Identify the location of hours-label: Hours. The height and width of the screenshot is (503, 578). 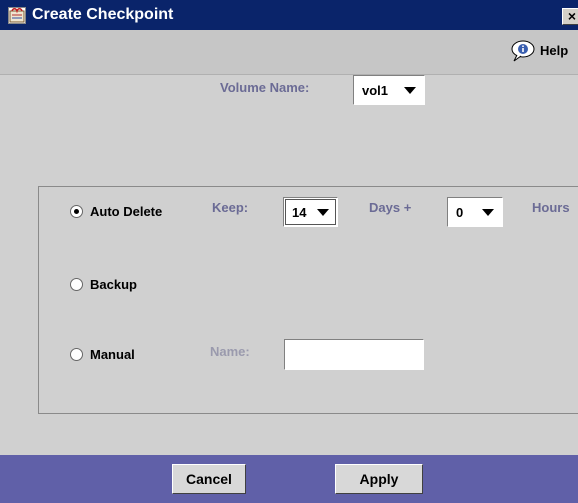
(551, 207).